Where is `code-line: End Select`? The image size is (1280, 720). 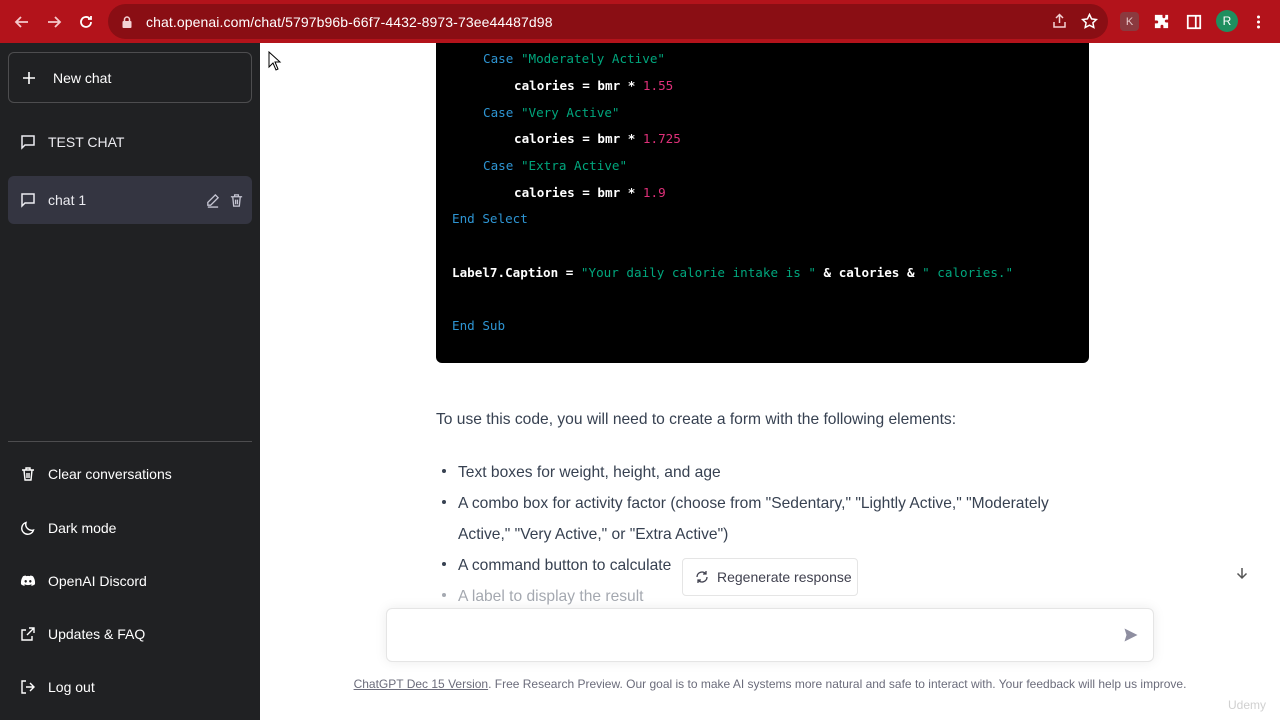 code-line: End Select is located at coordinates (490, 218).